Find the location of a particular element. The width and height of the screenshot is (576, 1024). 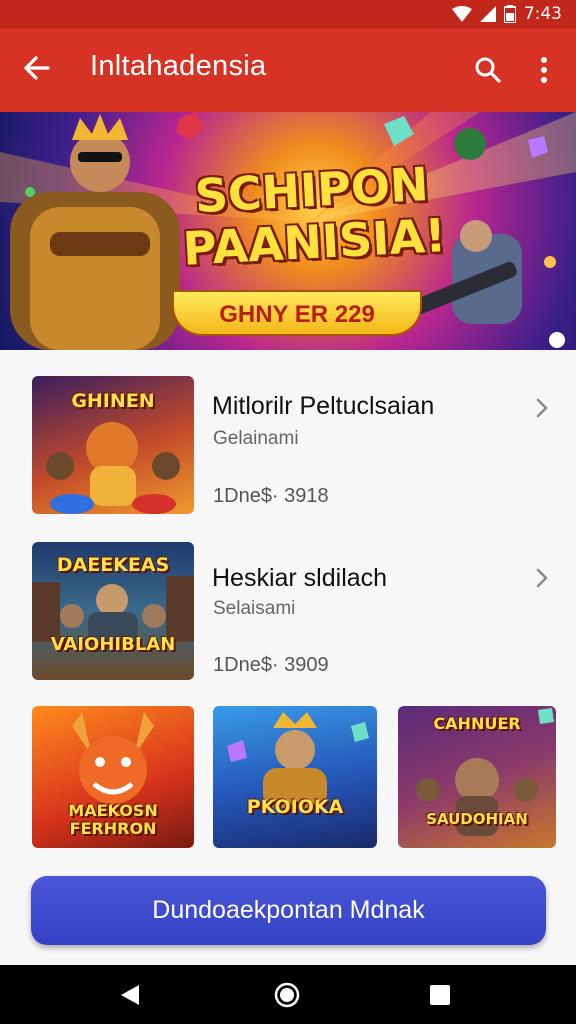

thumbnail-label: MAEKOSN FERHRON is located at coordinates (113, 820).